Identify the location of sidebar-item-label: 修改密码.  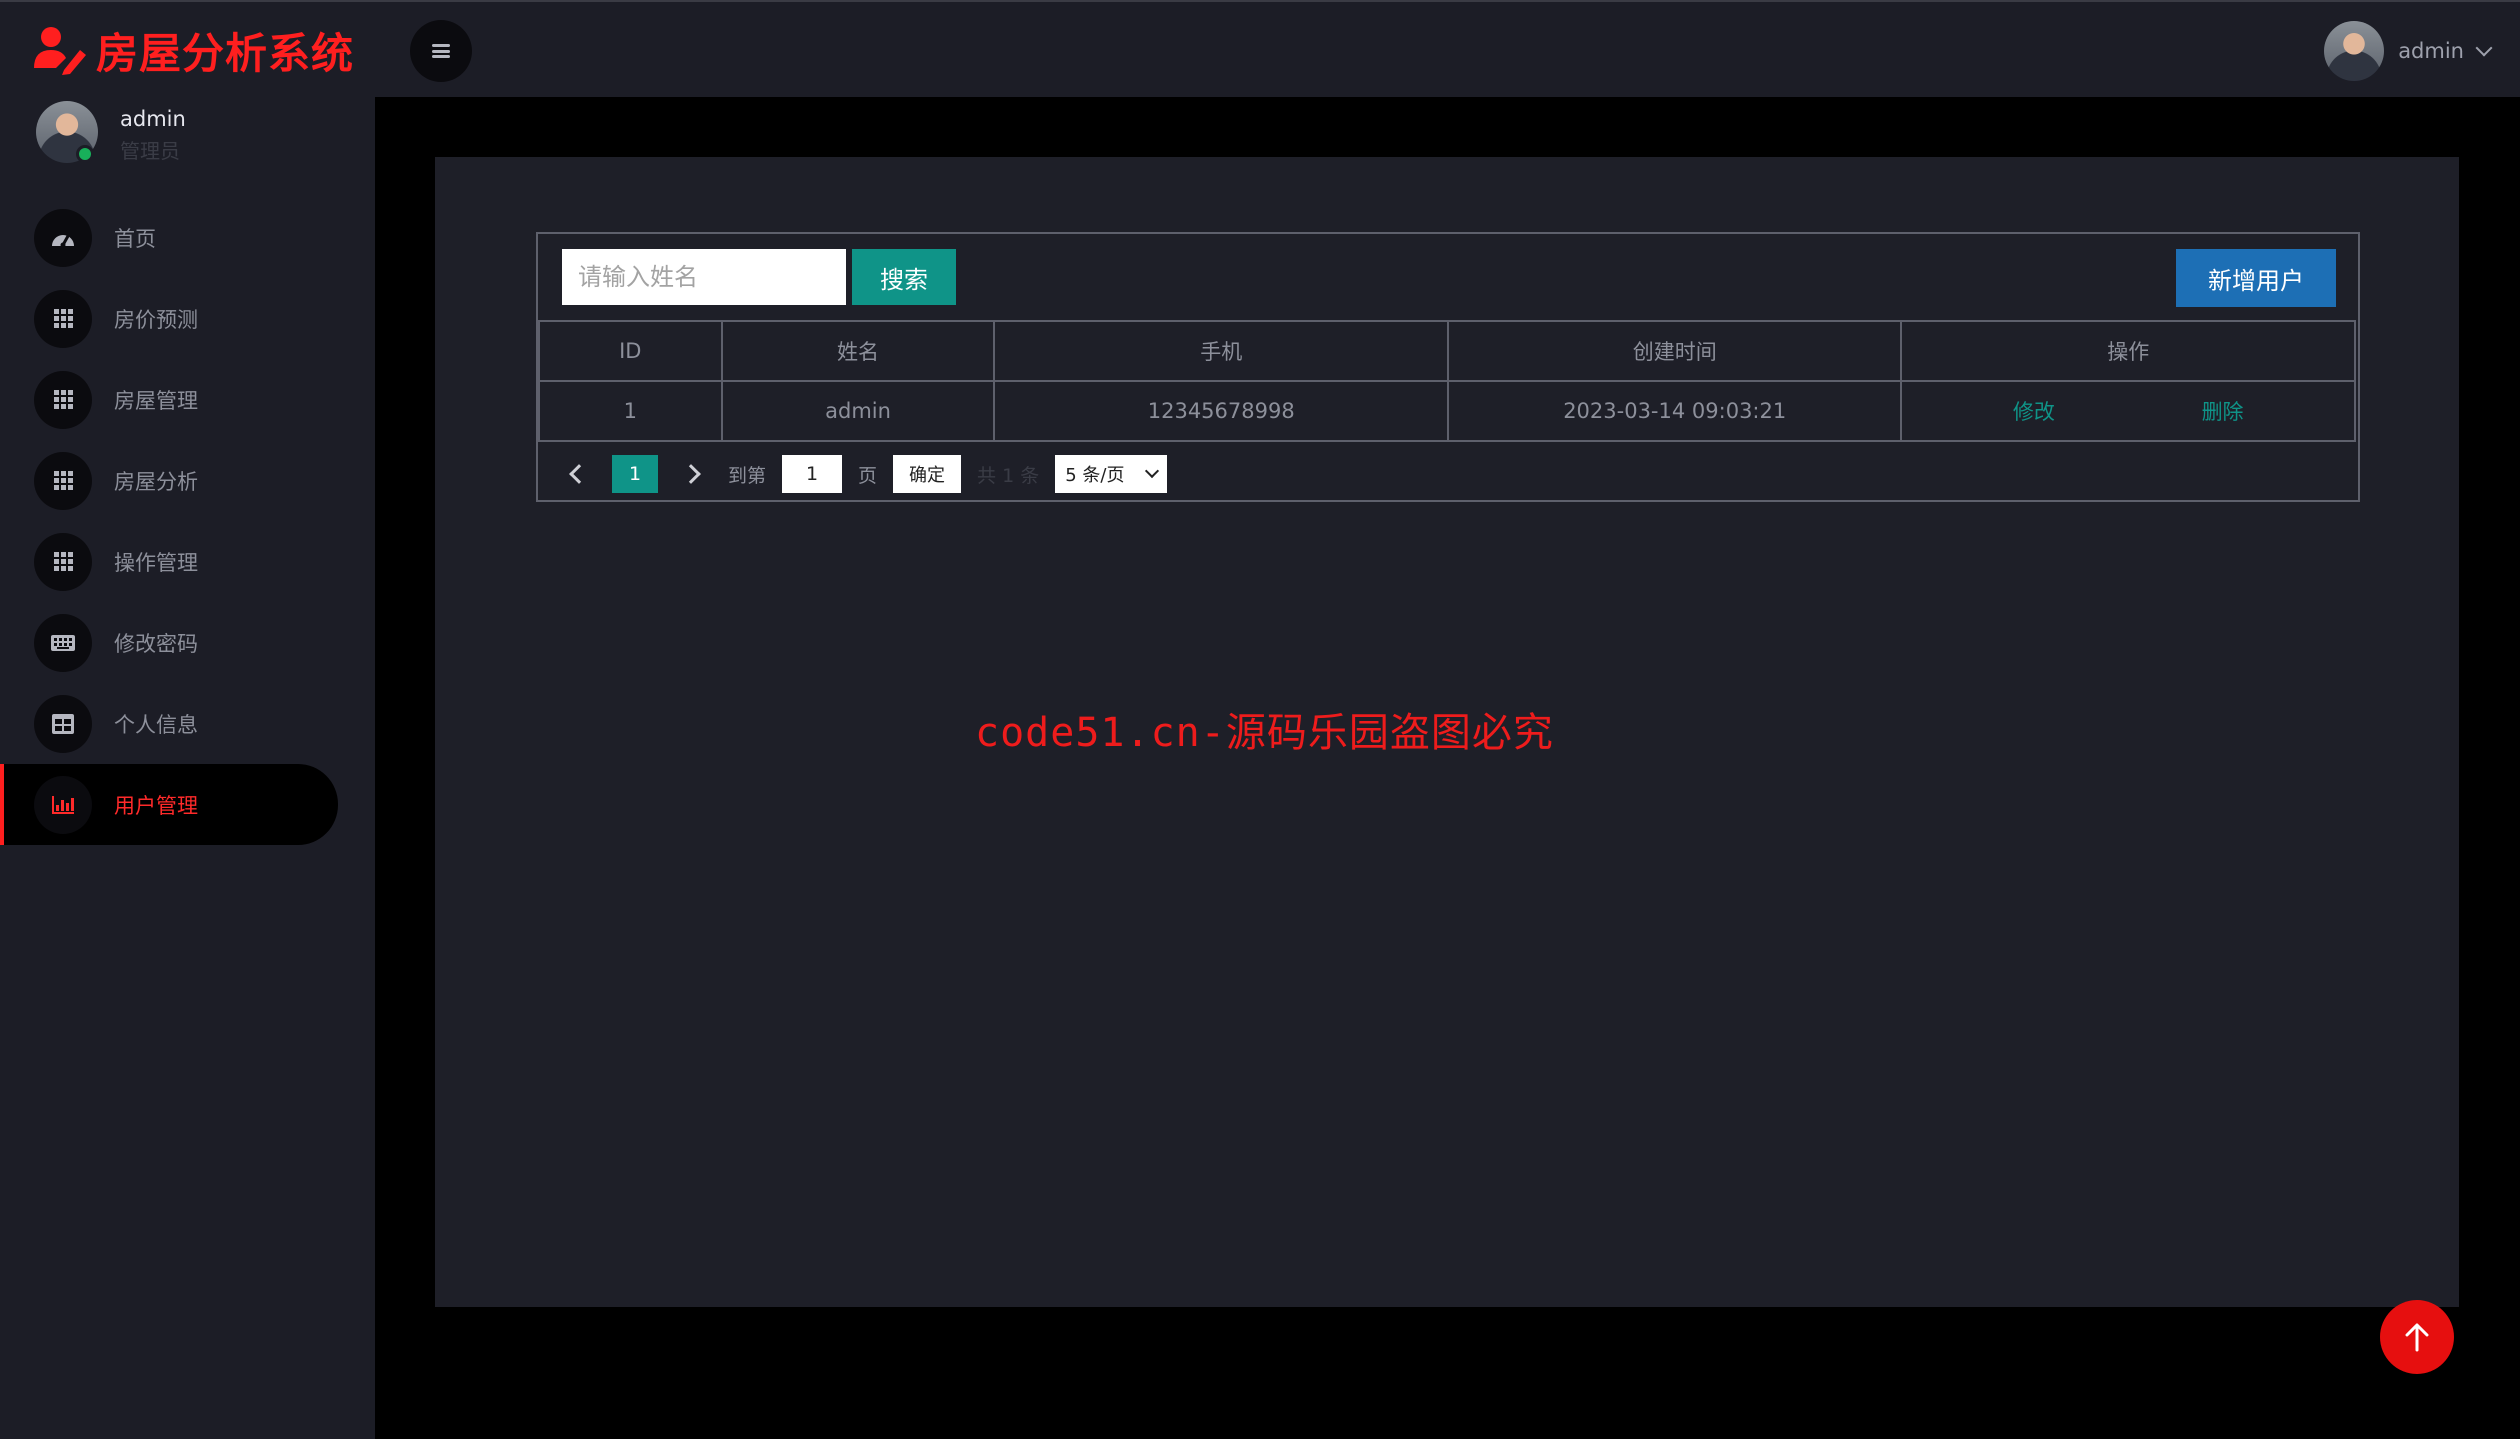
(156, 643).